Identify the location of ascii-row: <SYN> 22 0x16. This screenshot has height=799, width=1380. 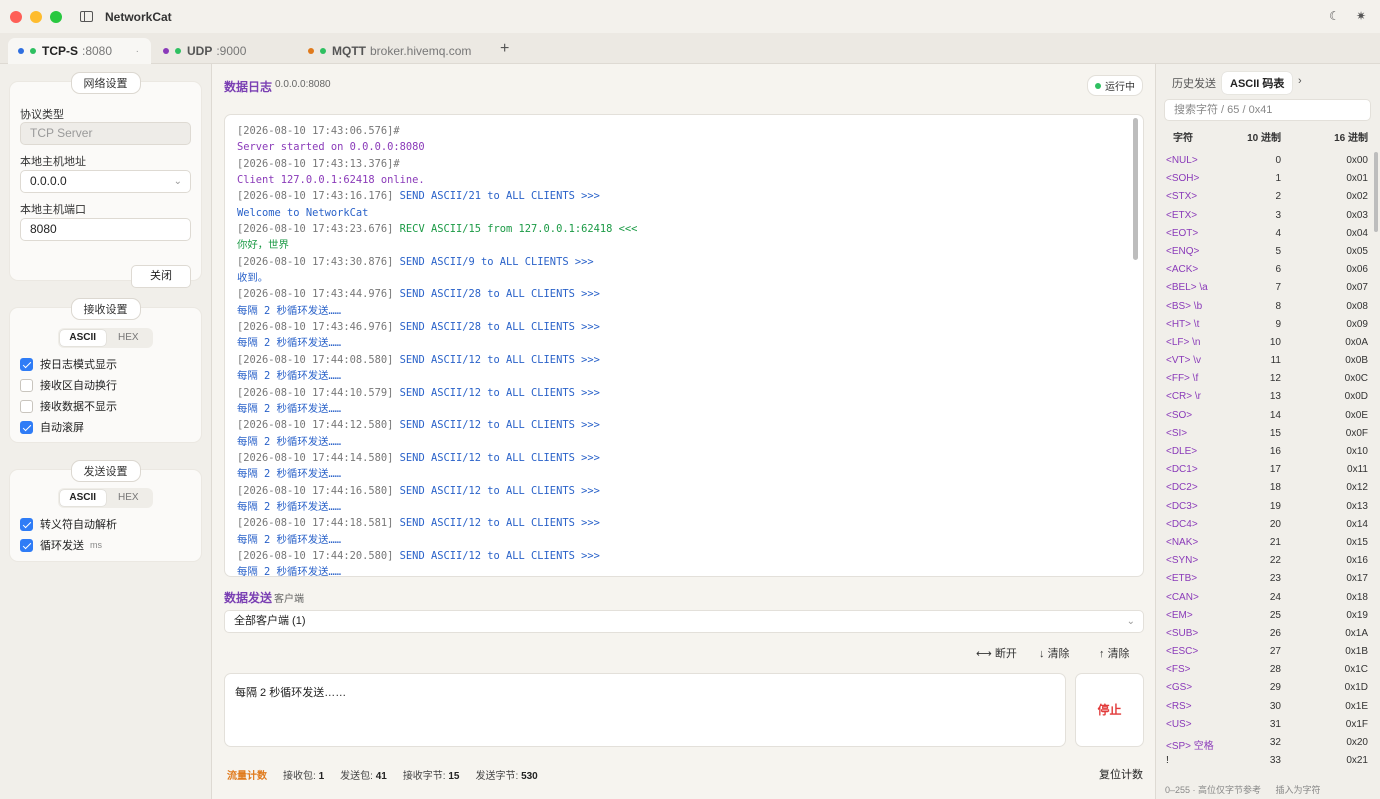
(1268, 561).